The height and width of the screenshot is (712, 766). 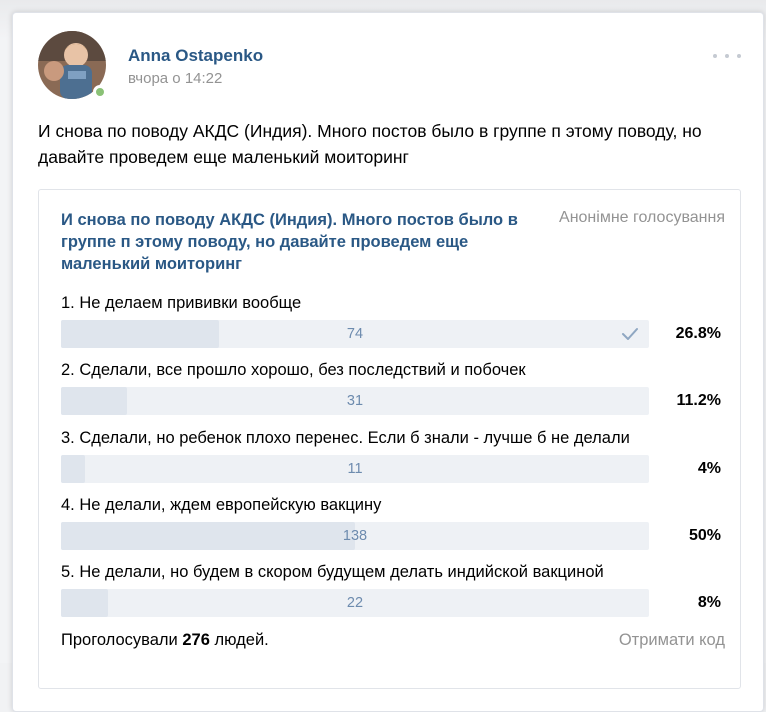 I want to click on poll-option-count: 31, so click(x=355, y=401).